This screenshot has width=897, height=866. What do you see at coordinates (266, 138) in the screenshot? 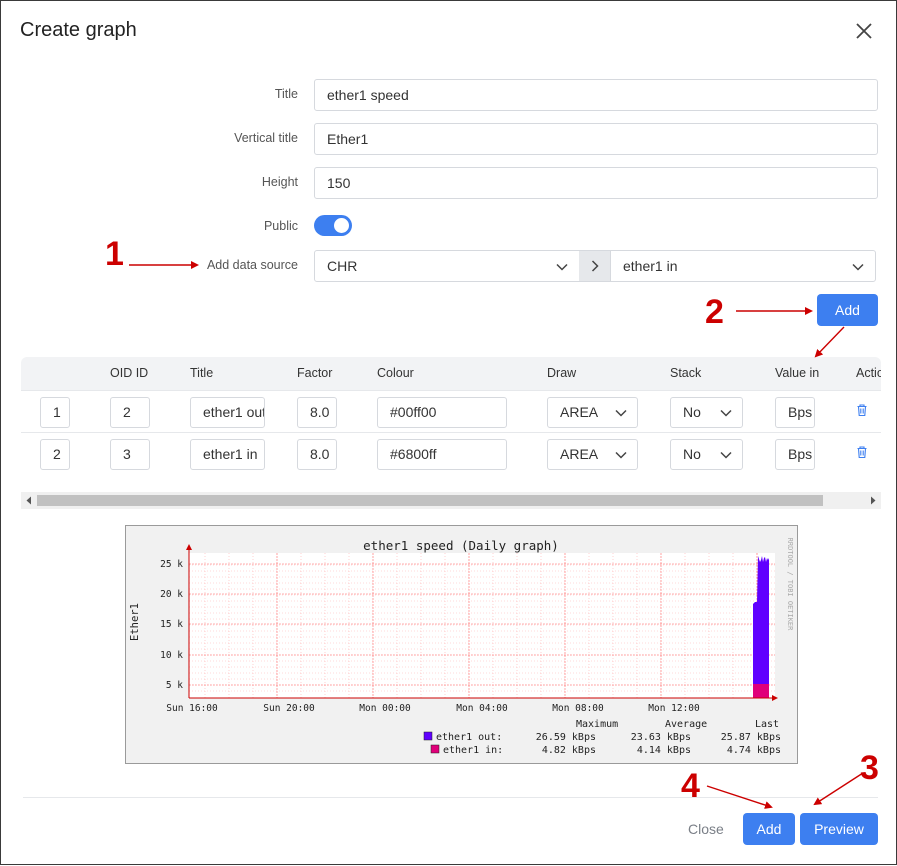
I see `vertical-title-label: Vertical title` at bounding box center [266, 138].